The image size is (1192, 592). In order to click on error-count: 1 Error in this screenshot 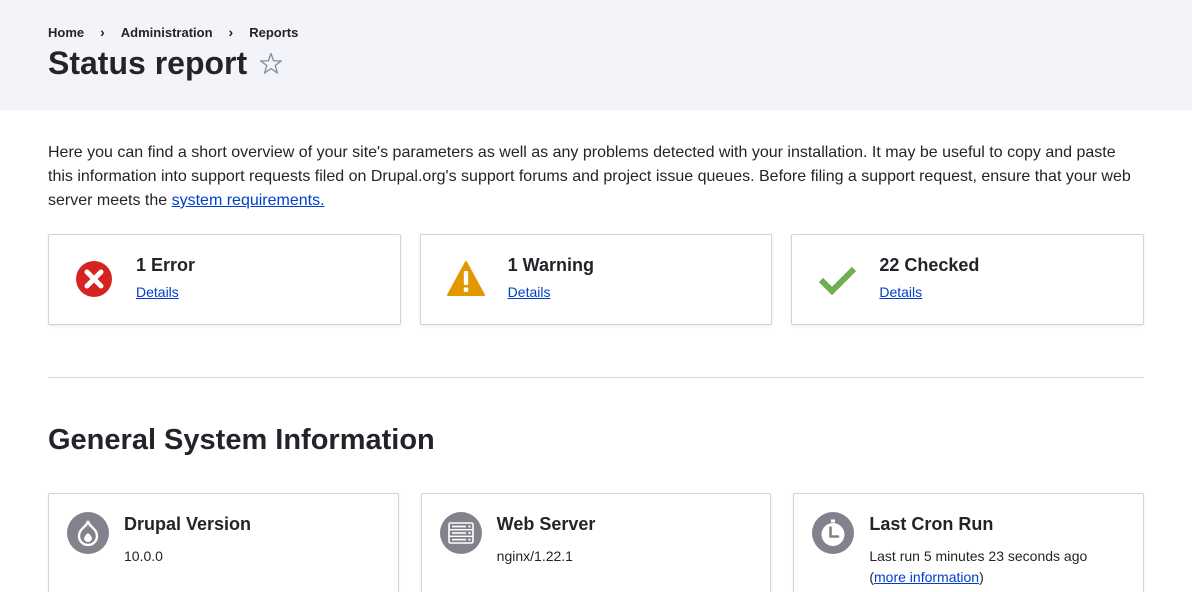, I will do `click(166, 265)`.